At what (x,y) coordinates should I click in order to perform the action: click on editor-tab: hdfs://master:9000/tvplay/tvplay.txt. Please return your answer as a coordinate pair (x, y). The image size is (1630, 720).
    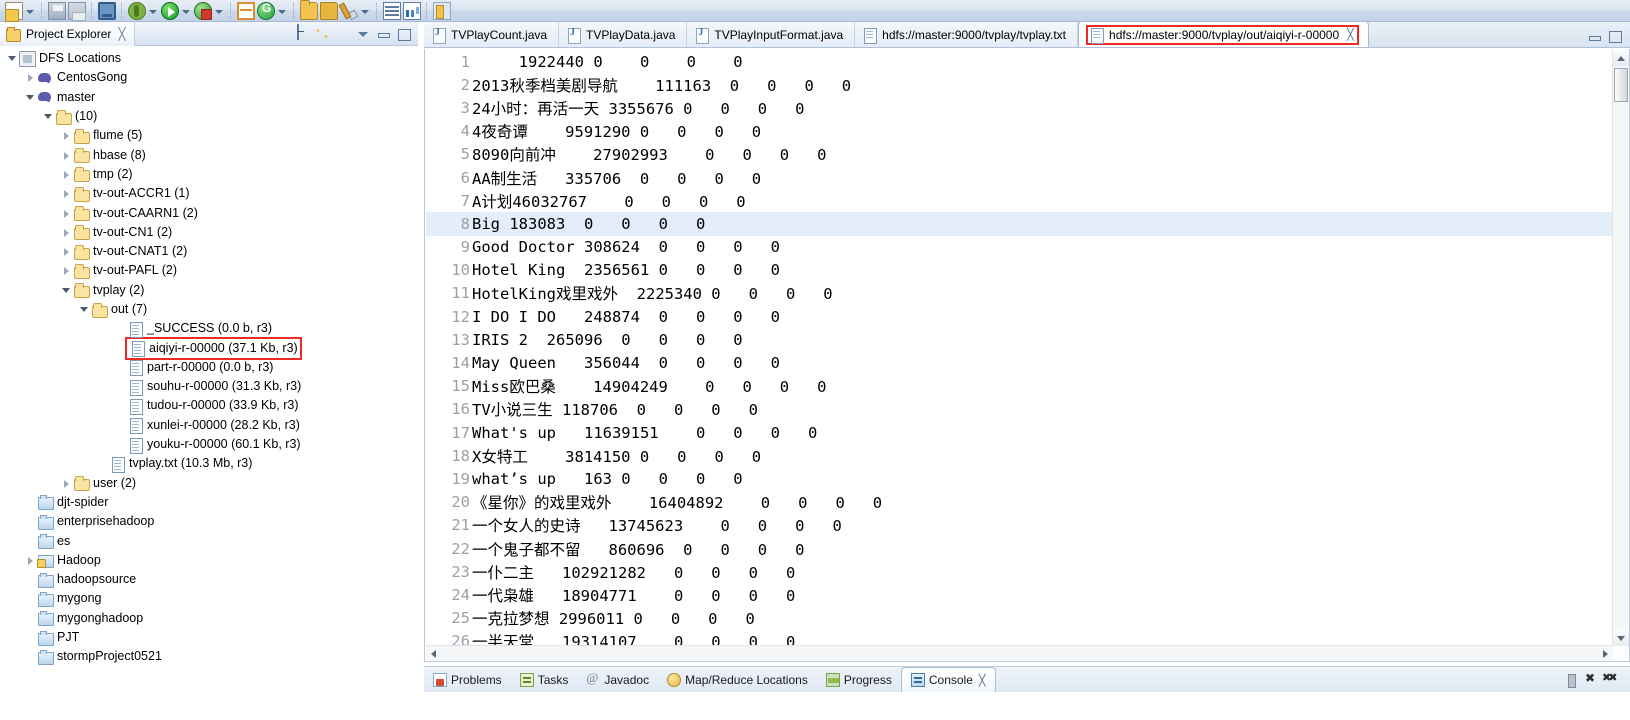
    Looking at the image, I should click on (967, 34).